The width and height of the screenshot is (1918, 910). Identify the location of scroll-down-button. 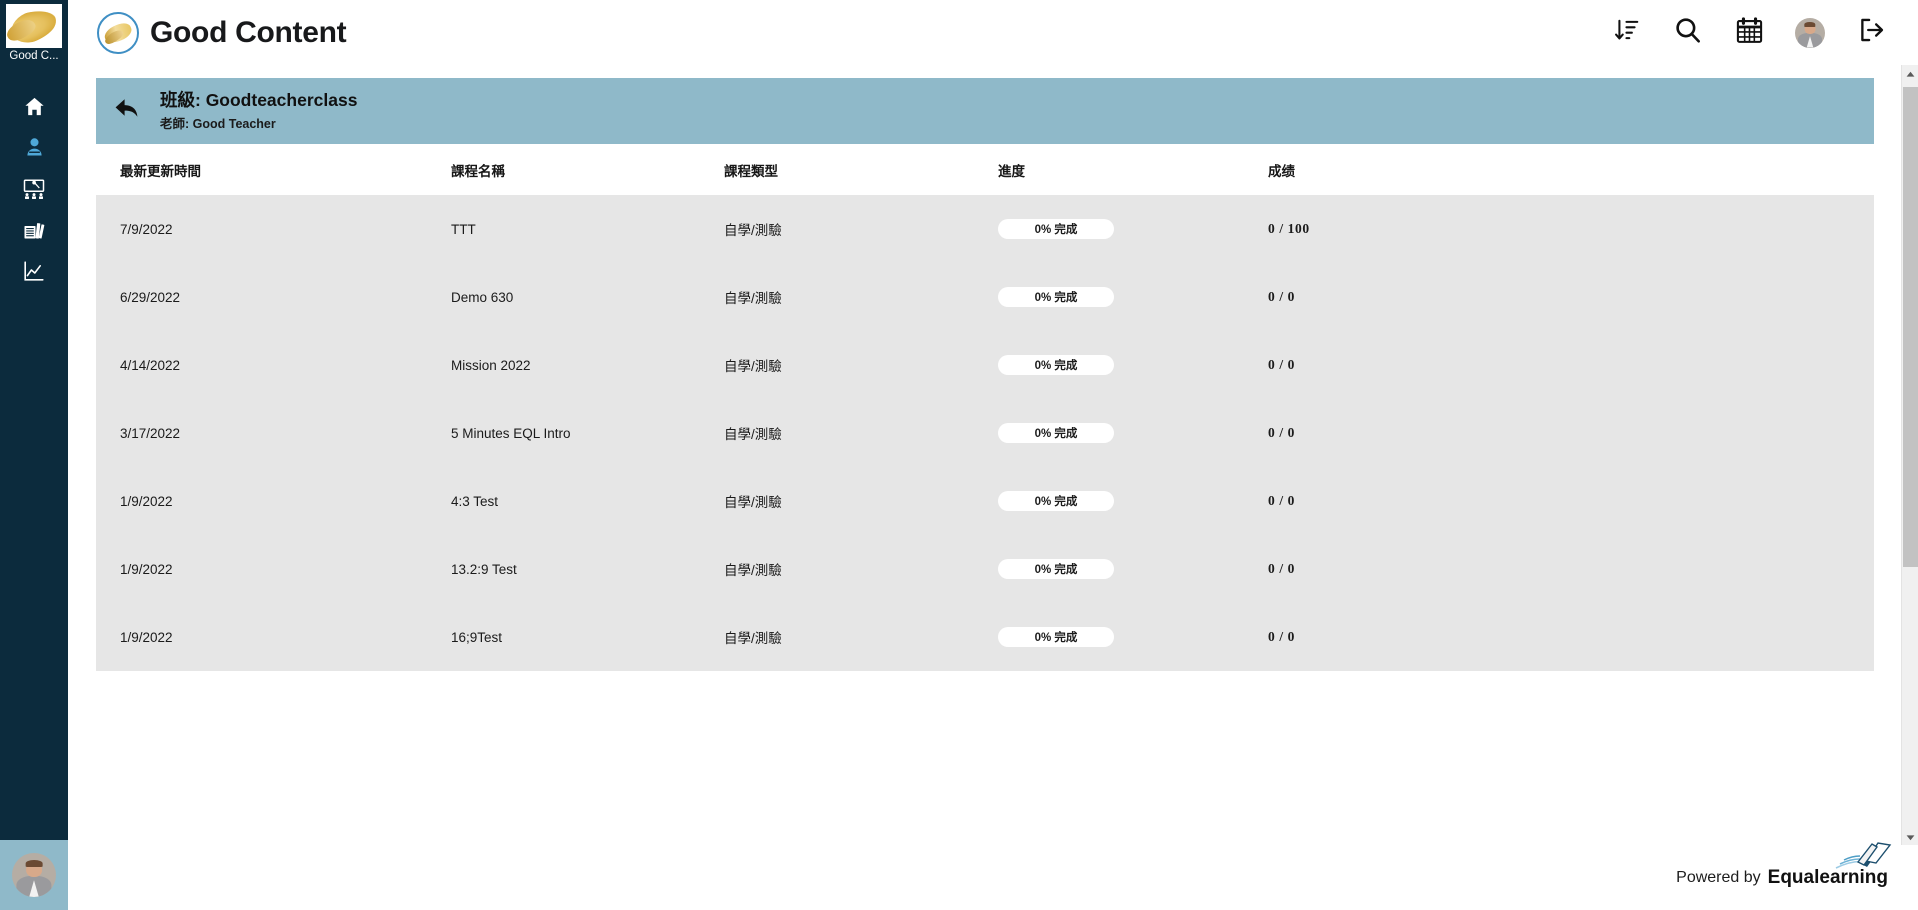
(1910, 836).